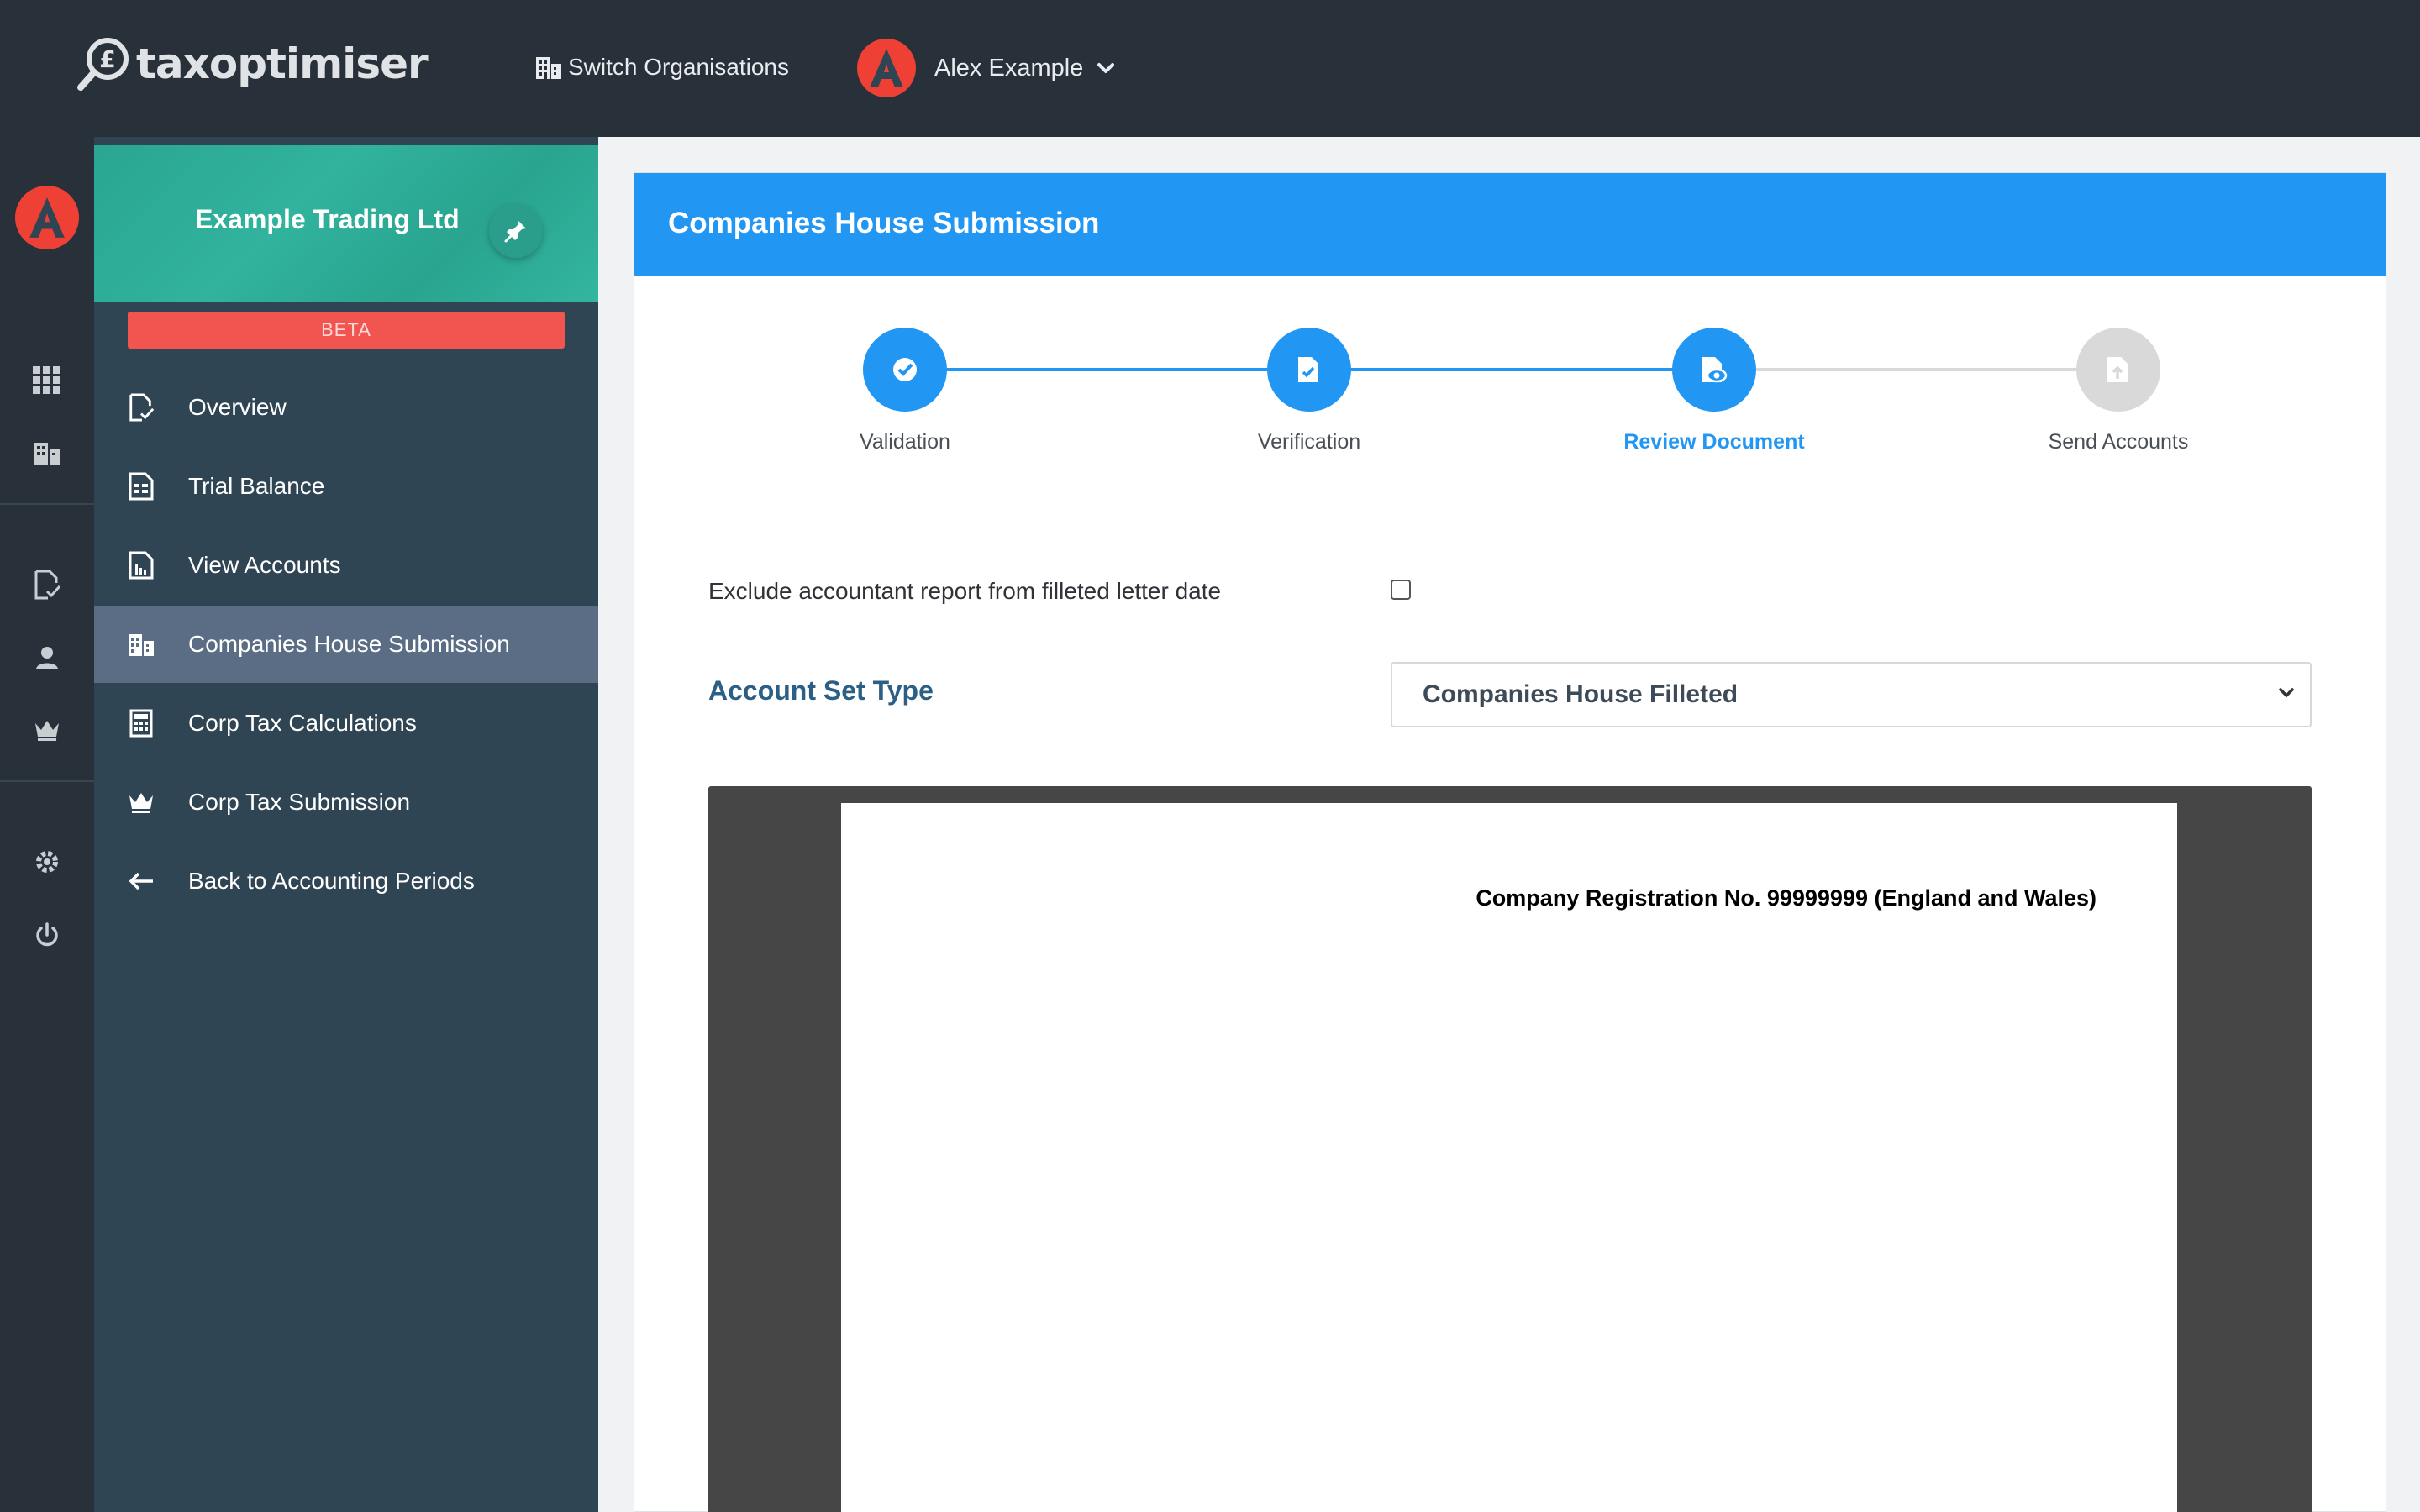 Image resolution: width=2420 pixels, height=1512 pixels. I want to click on sidebar-item-label: Corp Tax Calculations, so click(302, 723).